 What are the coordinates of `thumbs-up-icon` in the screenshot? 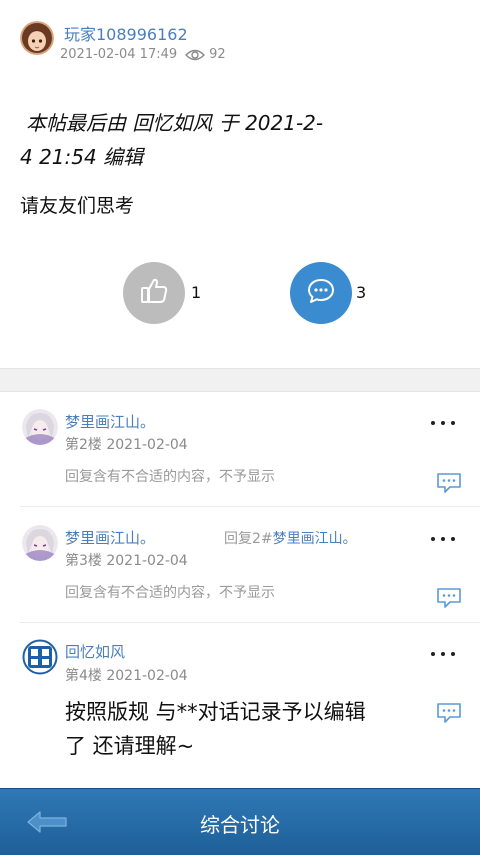 It's located at (154, 293).